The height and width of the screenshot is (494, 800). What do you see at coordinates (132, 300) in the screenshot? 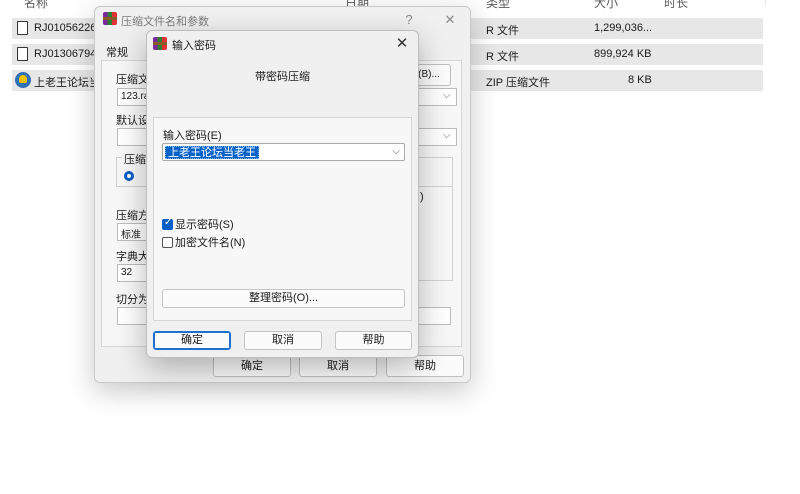
I see `split-volumes-label: 切分为` at bounding box center [132, 300].